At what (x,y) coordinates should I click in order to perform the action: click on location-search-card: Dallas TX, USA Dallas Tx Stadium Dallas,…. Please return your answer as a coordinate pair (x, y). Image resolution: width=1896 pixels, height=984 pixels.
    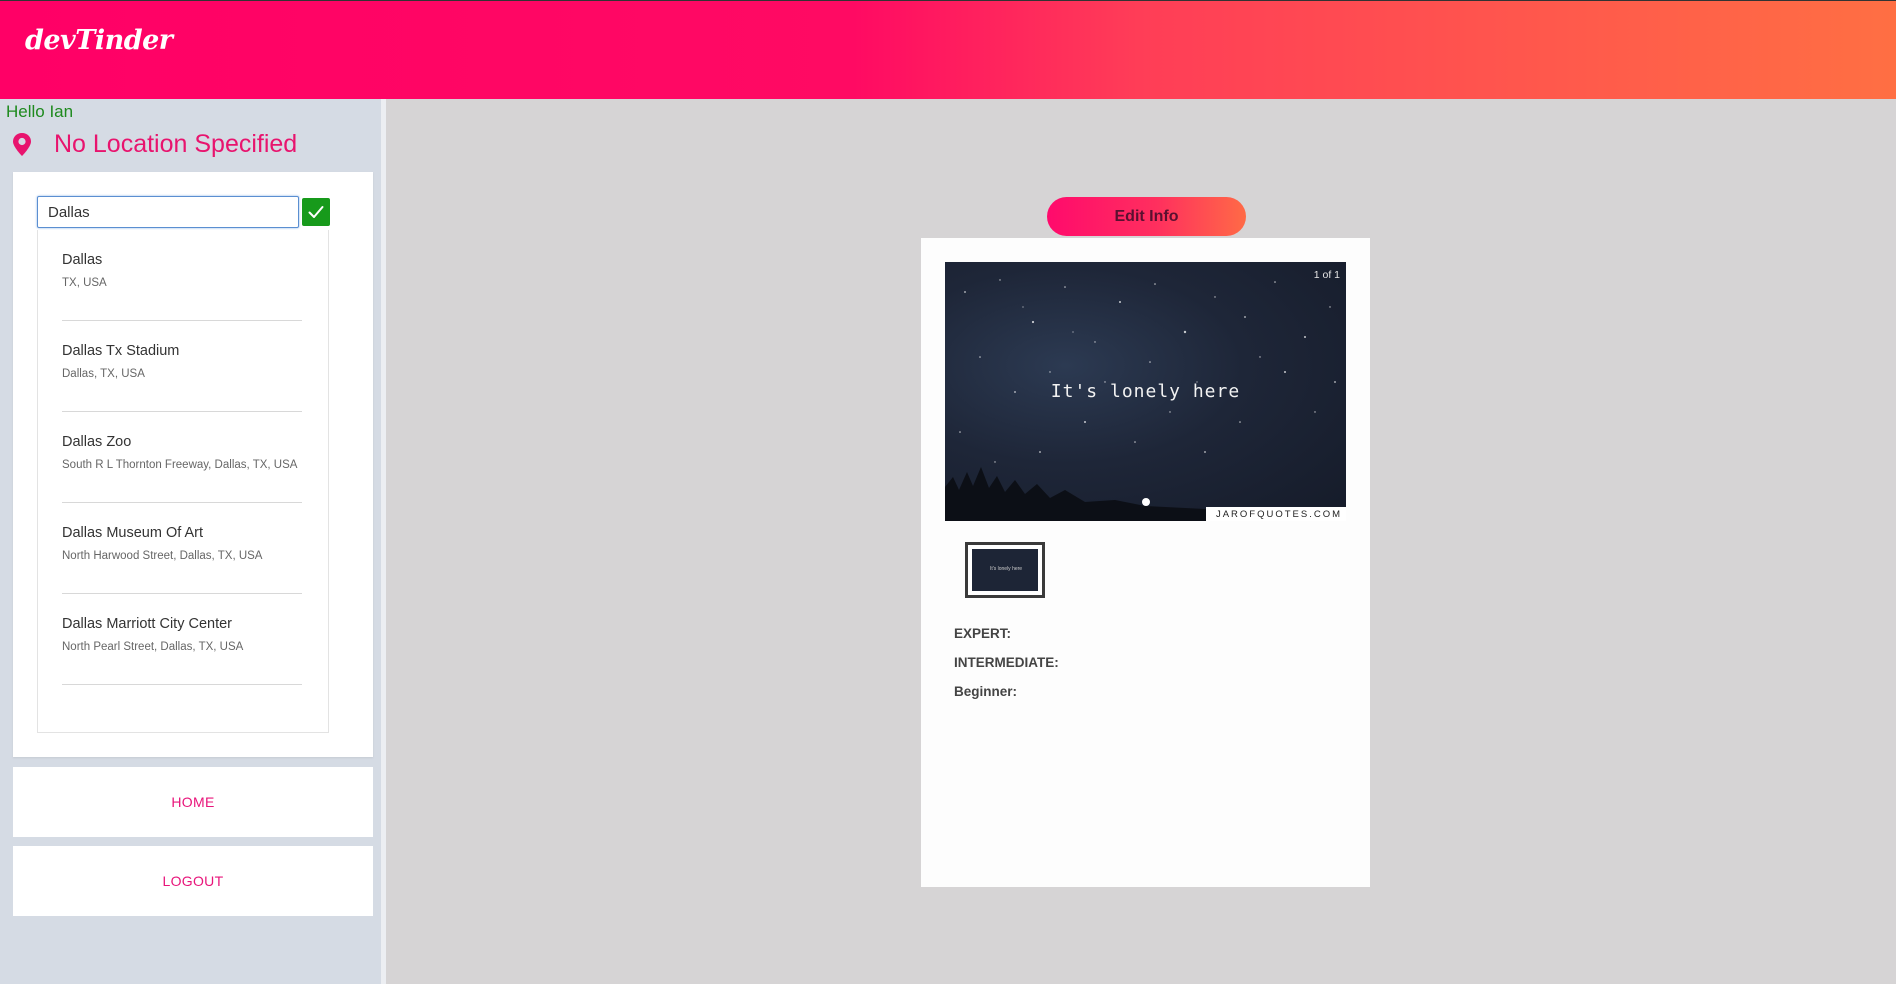
    Looking at the image, I should click on (193, 464).